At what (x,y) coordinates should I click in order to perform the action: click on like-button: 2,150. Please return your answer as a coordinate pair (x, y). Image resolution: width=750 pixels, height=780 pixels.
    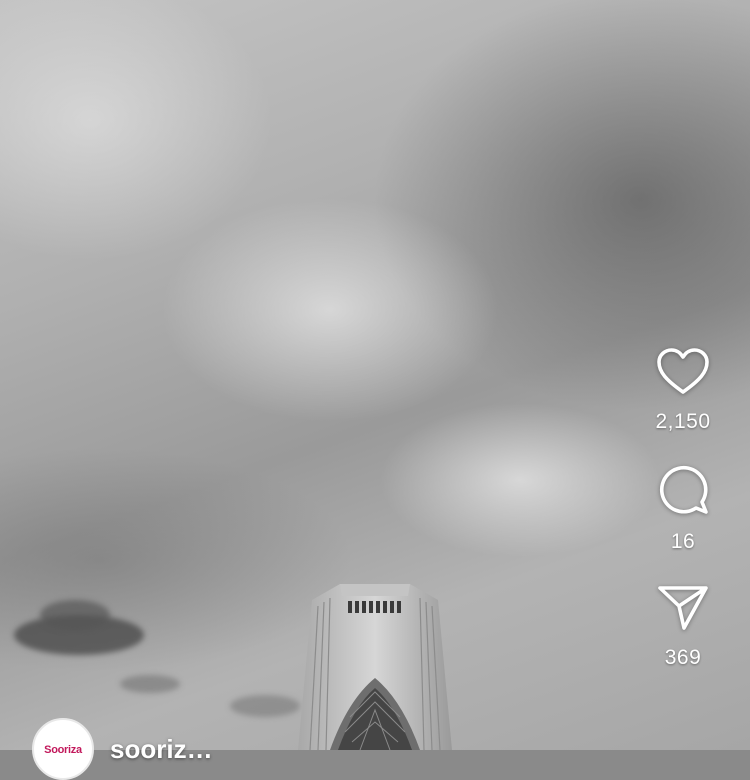
    Looking at the image, I should click on (682, 391).